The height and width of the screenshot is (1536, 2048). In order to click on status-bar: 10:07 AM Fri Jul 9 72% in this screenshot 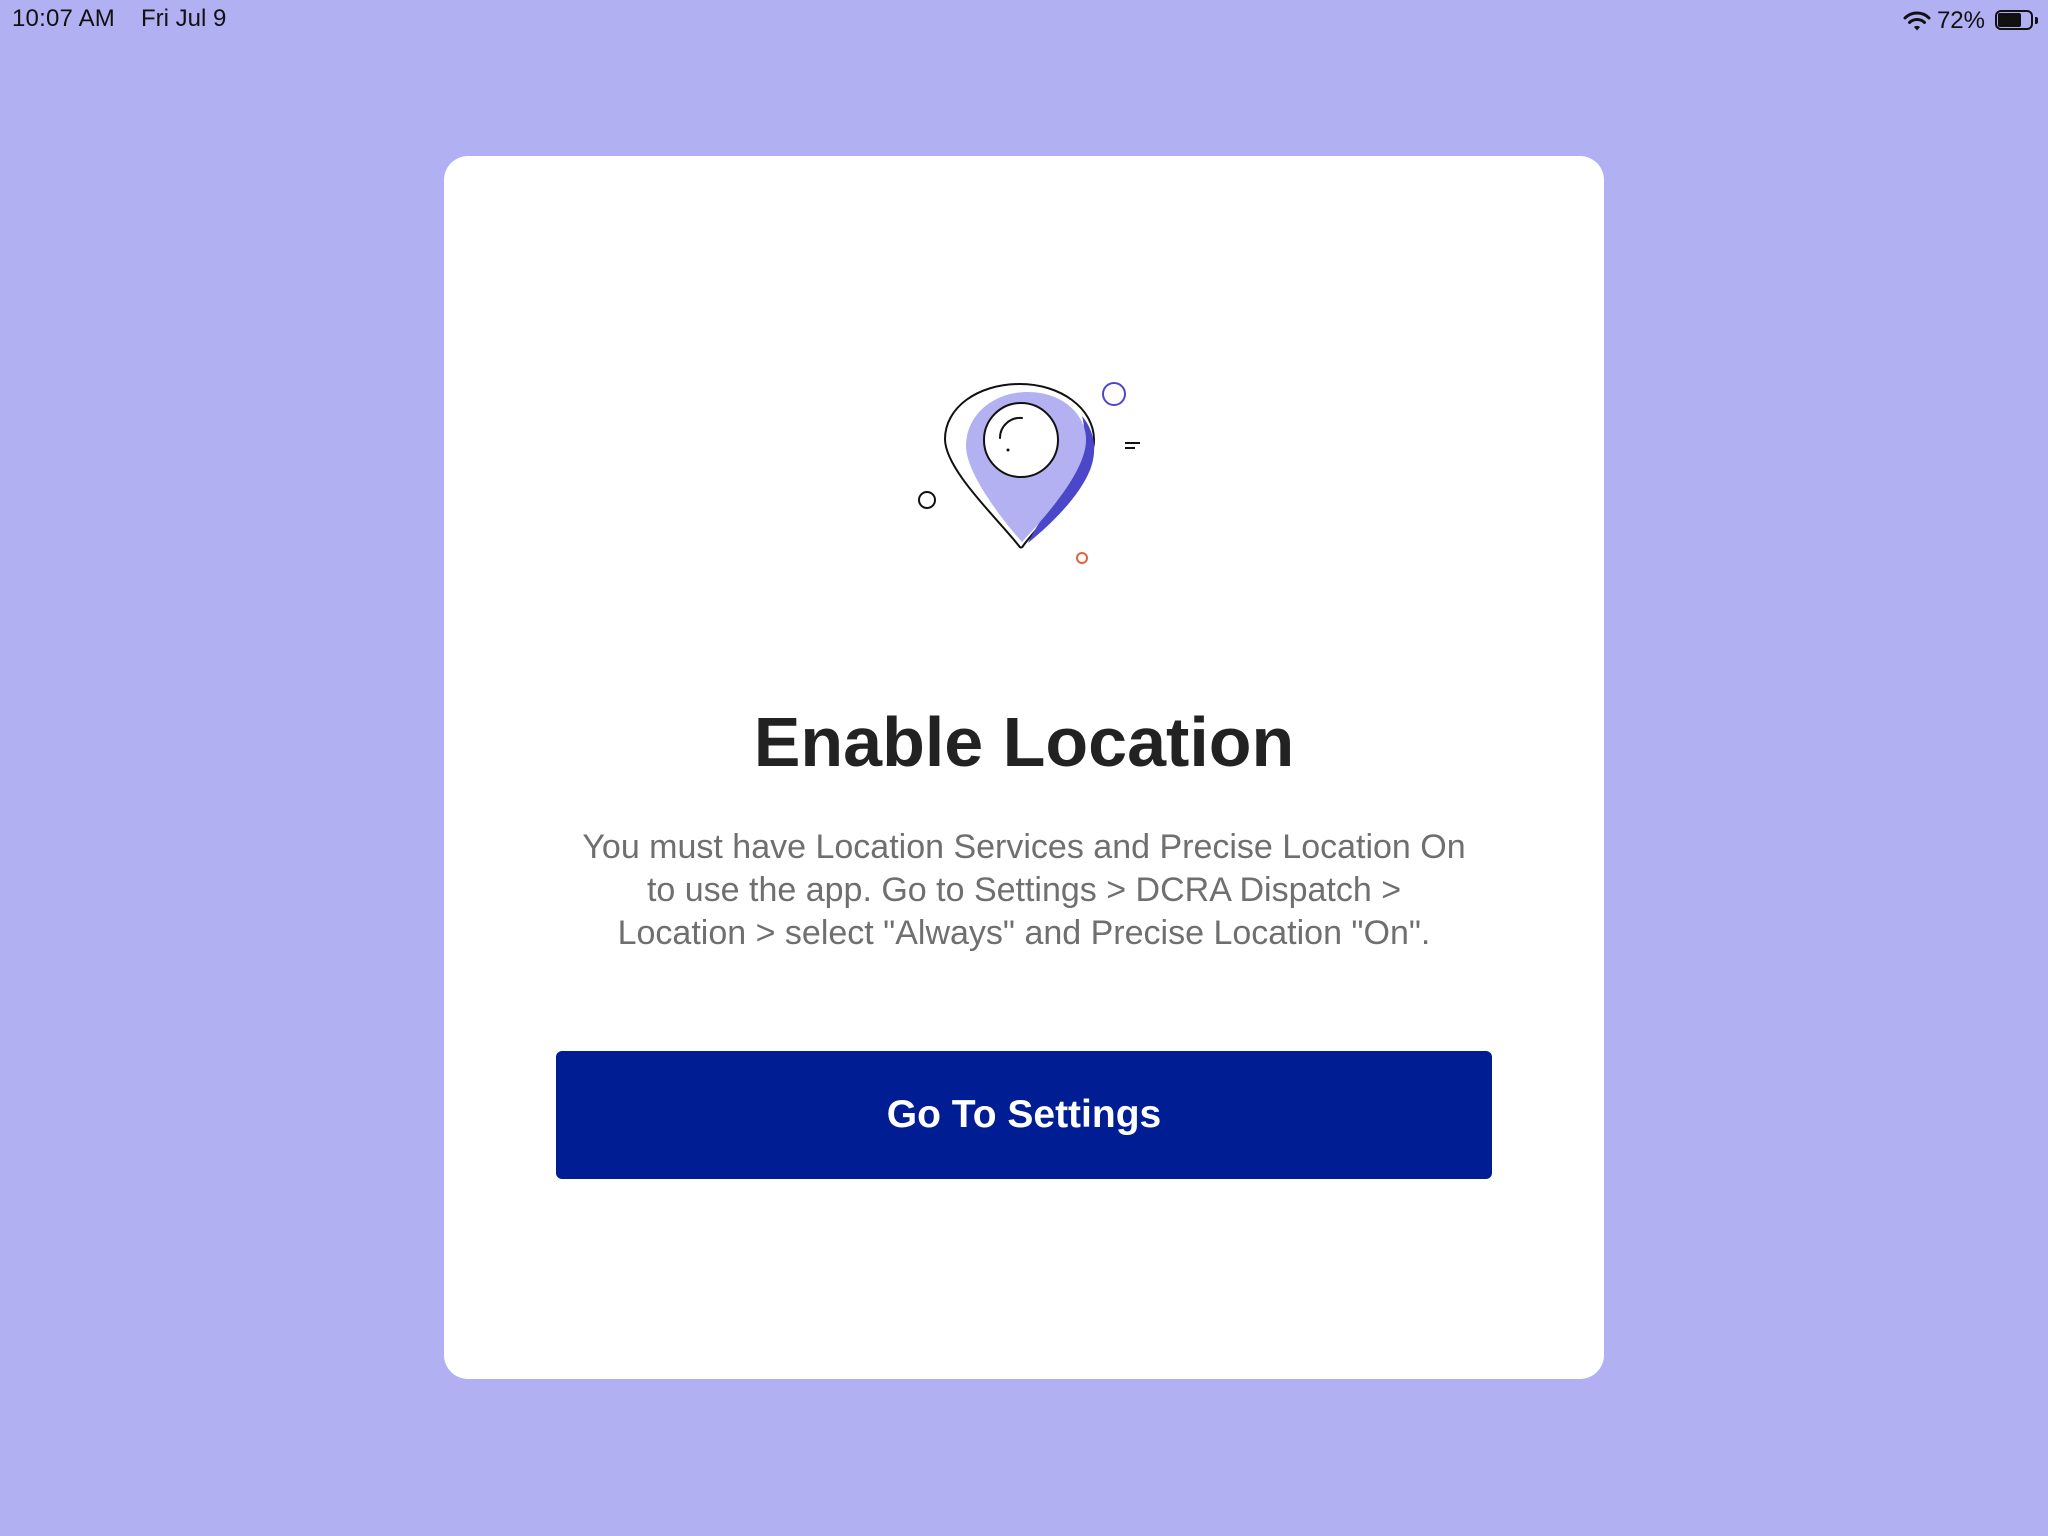, I will do `click(1024, 20)`.